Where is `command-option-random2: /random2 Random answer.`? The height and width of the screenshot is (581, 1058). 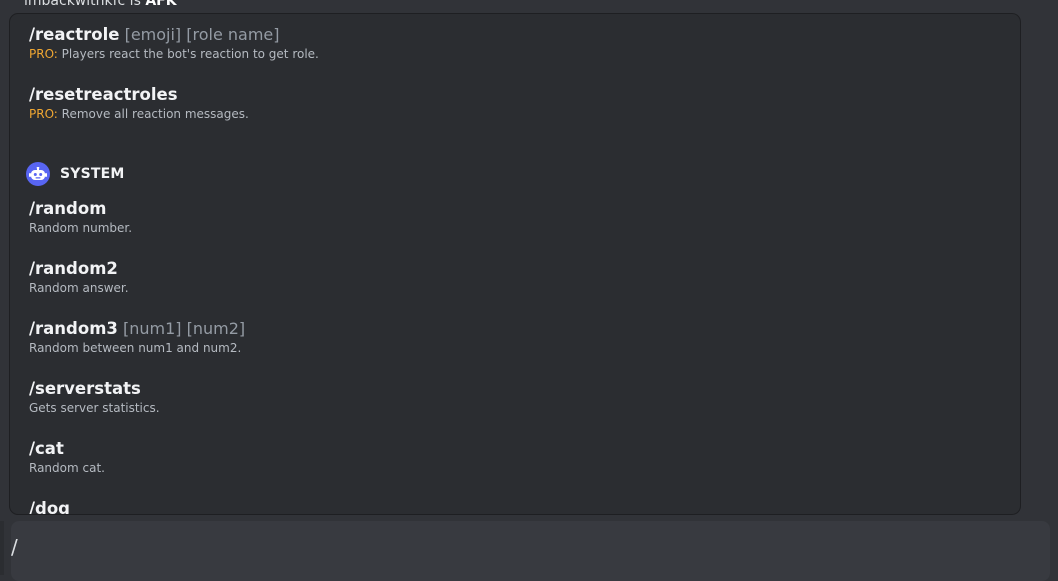 command-option-random2: /random2 Random answer. is located at coordinates (79, 277).